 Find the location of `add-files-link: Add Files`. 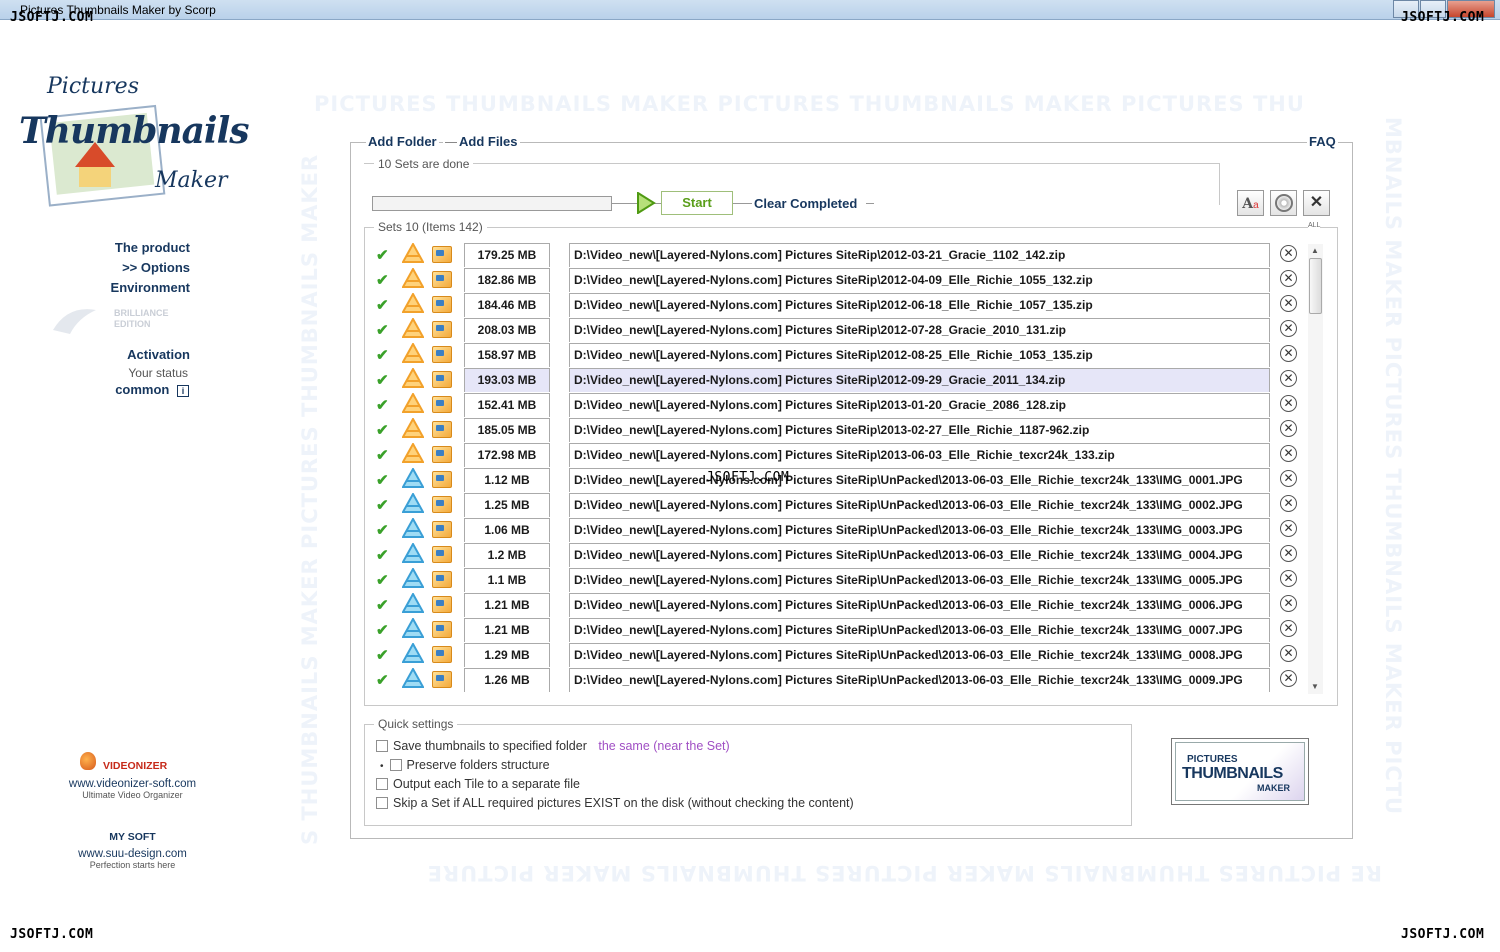

add-files-link: Add Files is located at coordinates (488, 141).